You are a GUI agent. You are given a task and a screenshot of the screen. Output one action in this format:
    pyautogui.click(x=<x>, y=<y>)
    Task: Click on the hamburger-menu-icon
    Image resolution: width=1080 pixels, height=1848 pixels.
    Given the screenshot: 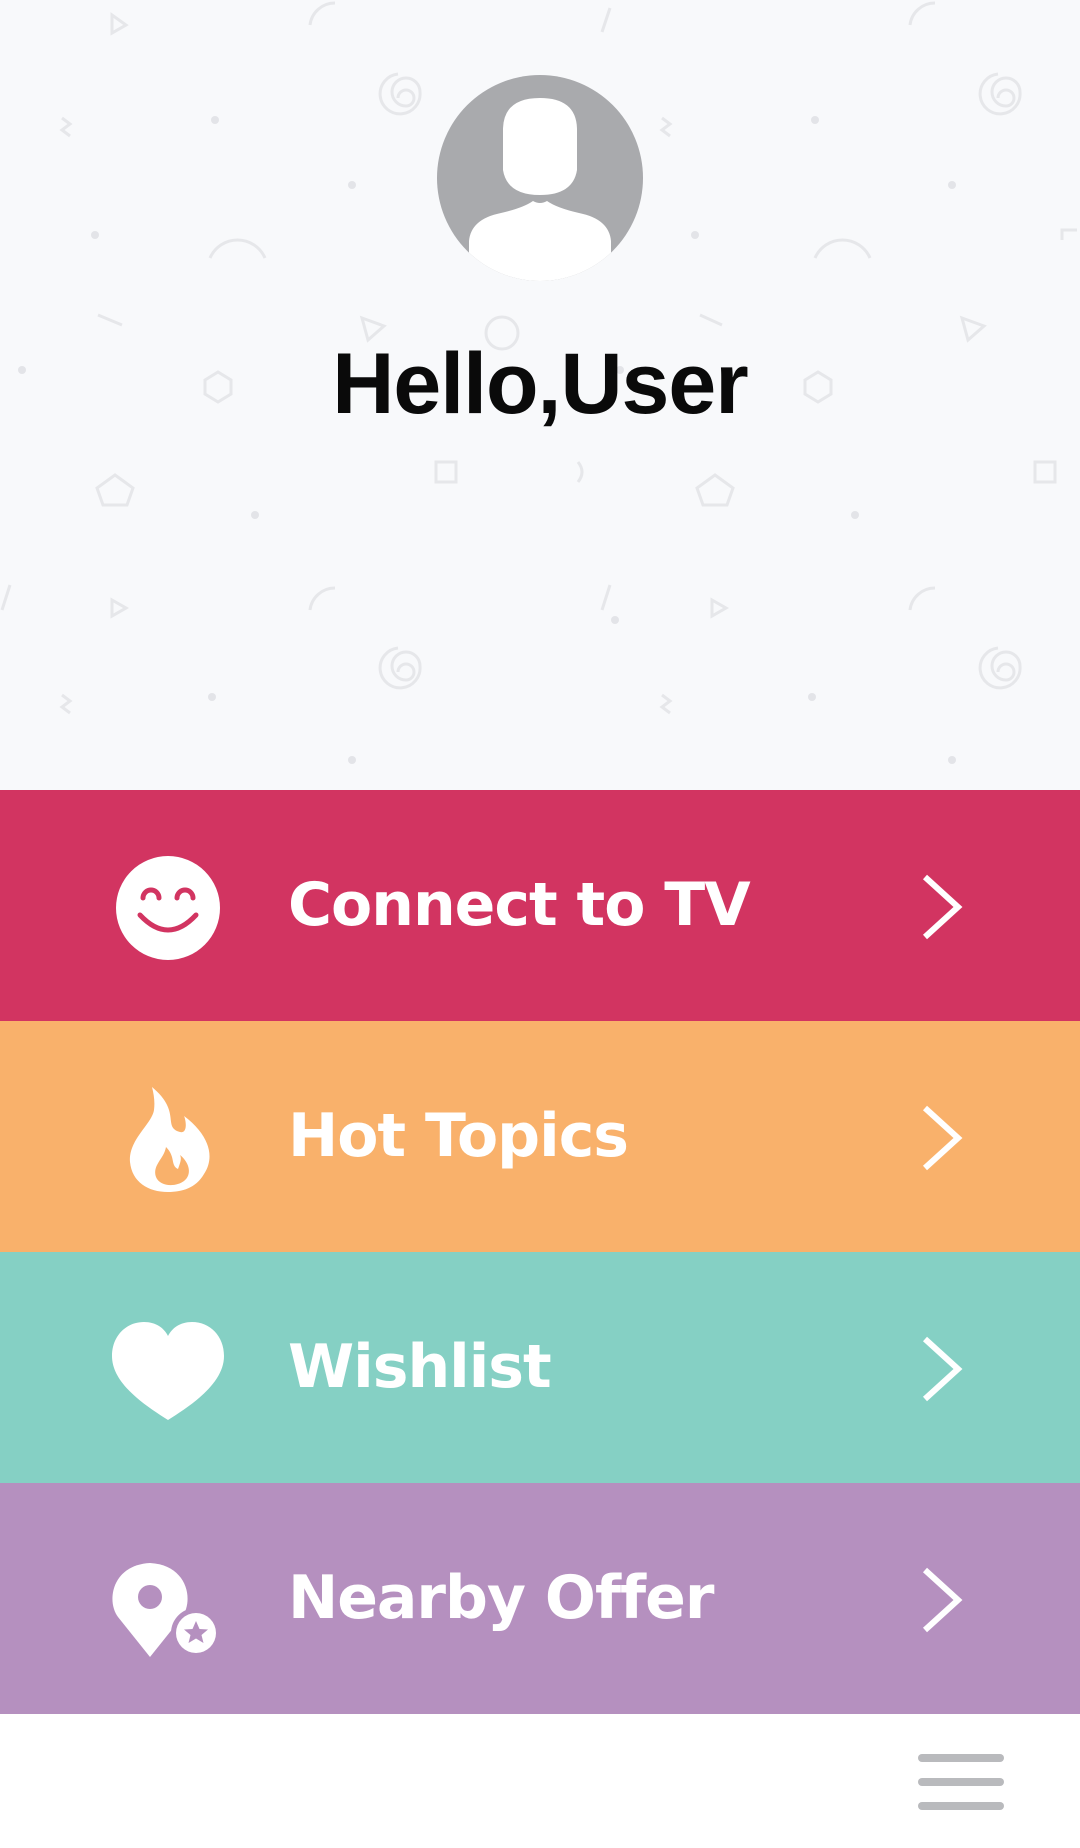 What is the action you would take?
    pyautogui.click(x=961, y=1783)
    